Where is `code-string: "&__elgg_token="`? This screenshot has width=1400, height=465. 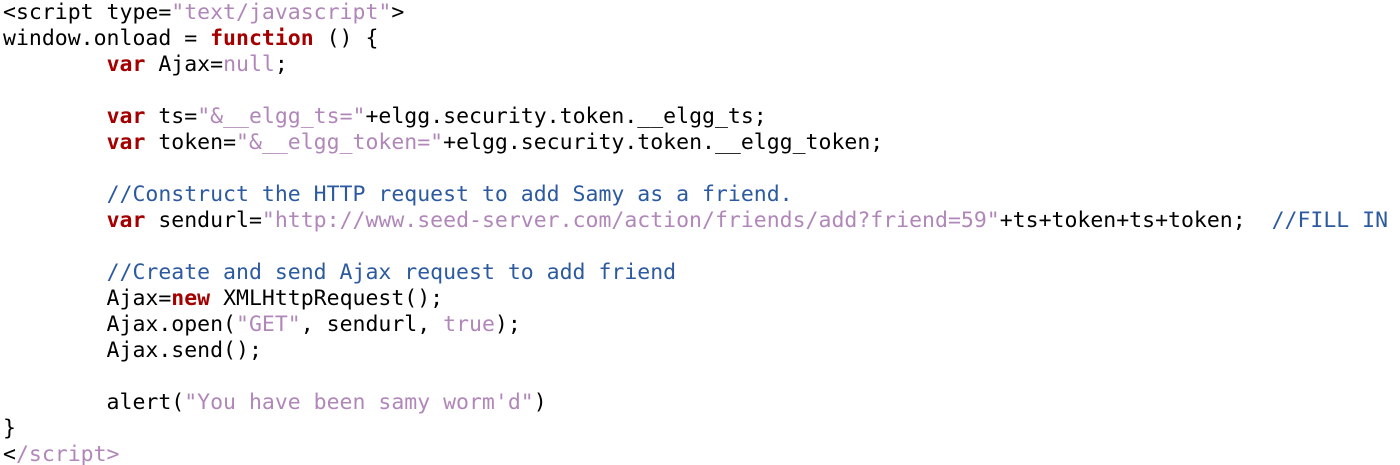 code-string: "&__elgg_token=" is located at coordinates (340, 142).